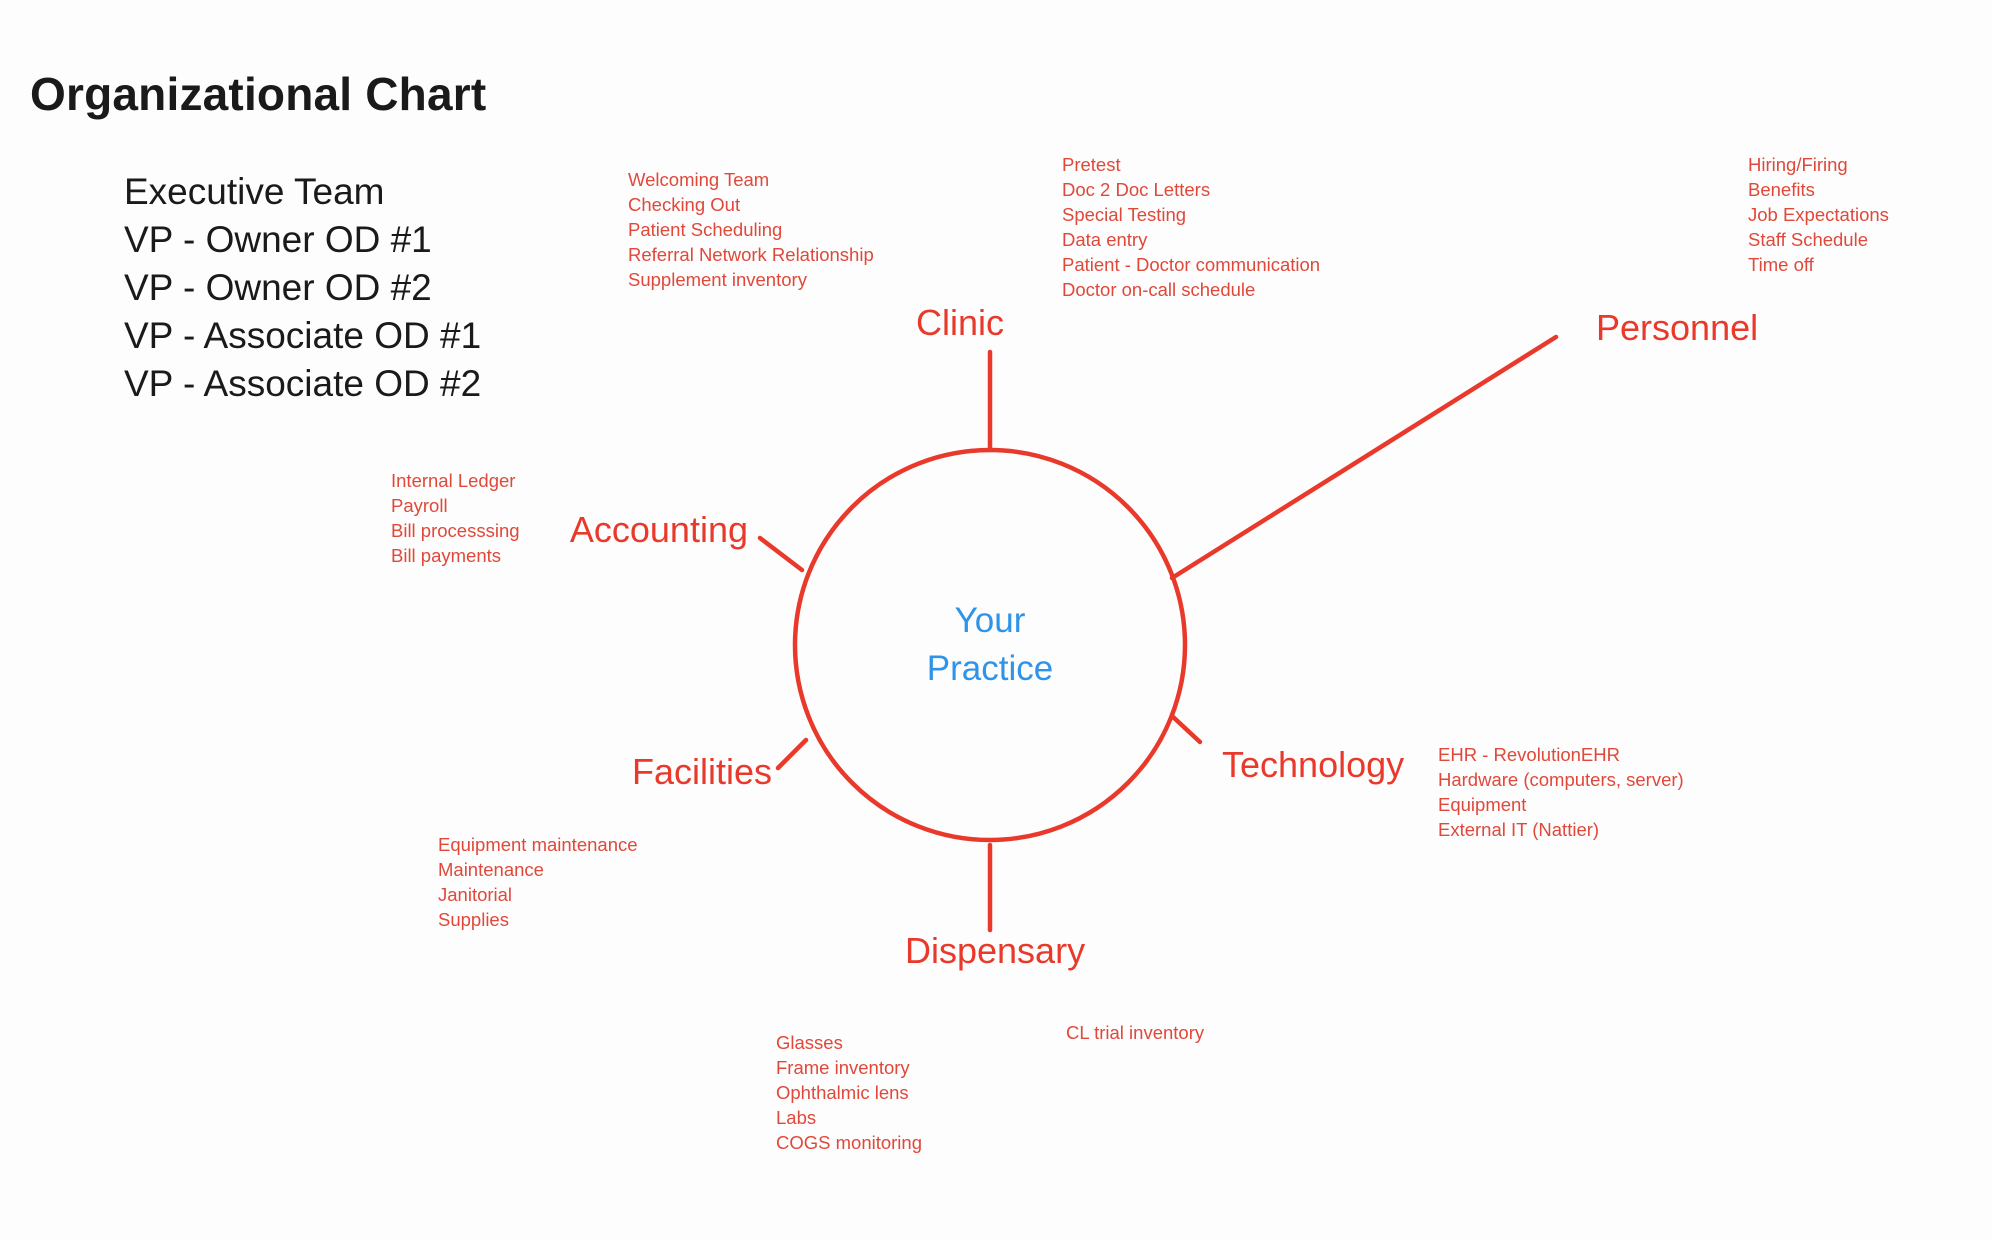  I want to click on detail-item: Doctor on-call schedule, so click(1159, 289).